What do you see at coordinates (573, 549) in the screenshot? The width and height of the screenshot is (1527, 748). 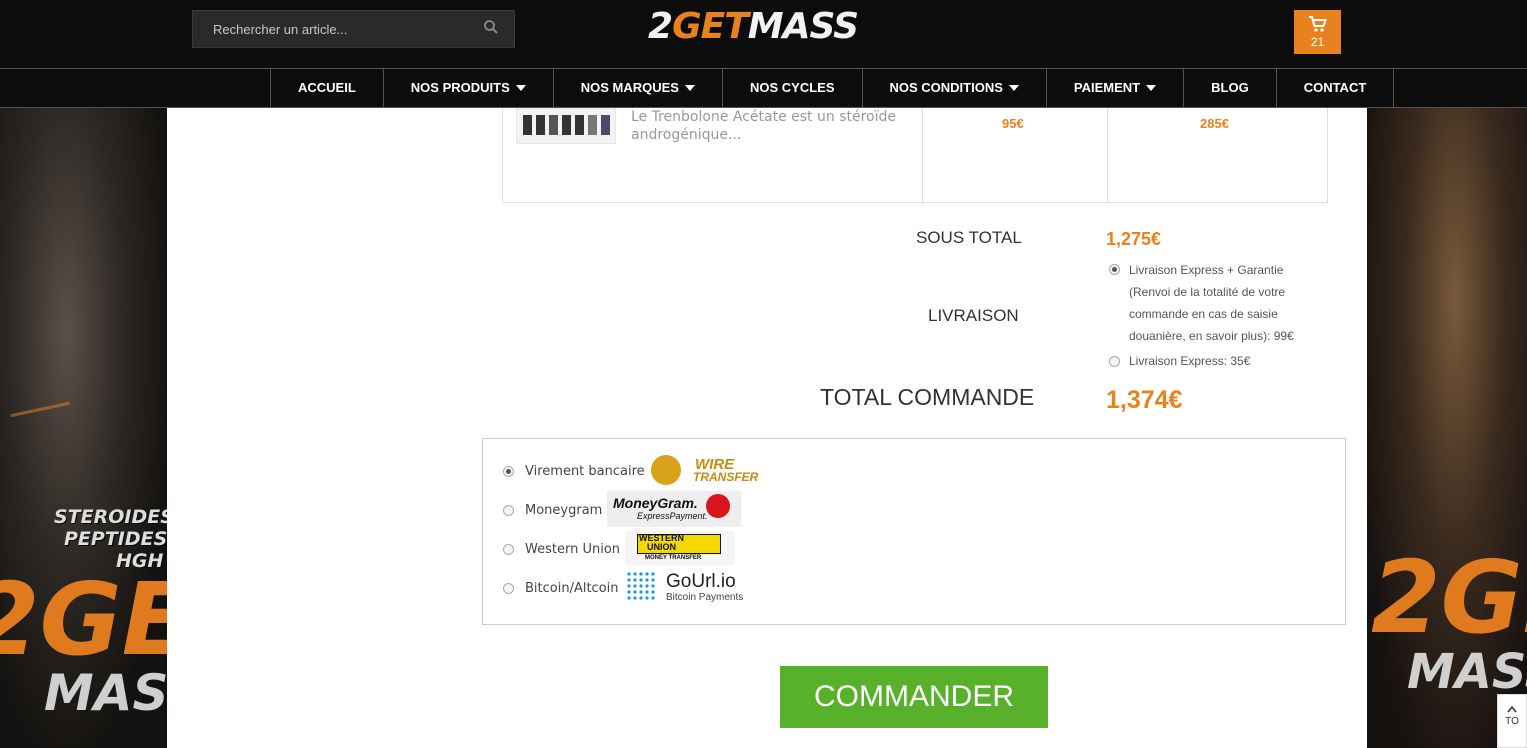 I see `payment-label: Western Union` at bounding box center [573, 549].